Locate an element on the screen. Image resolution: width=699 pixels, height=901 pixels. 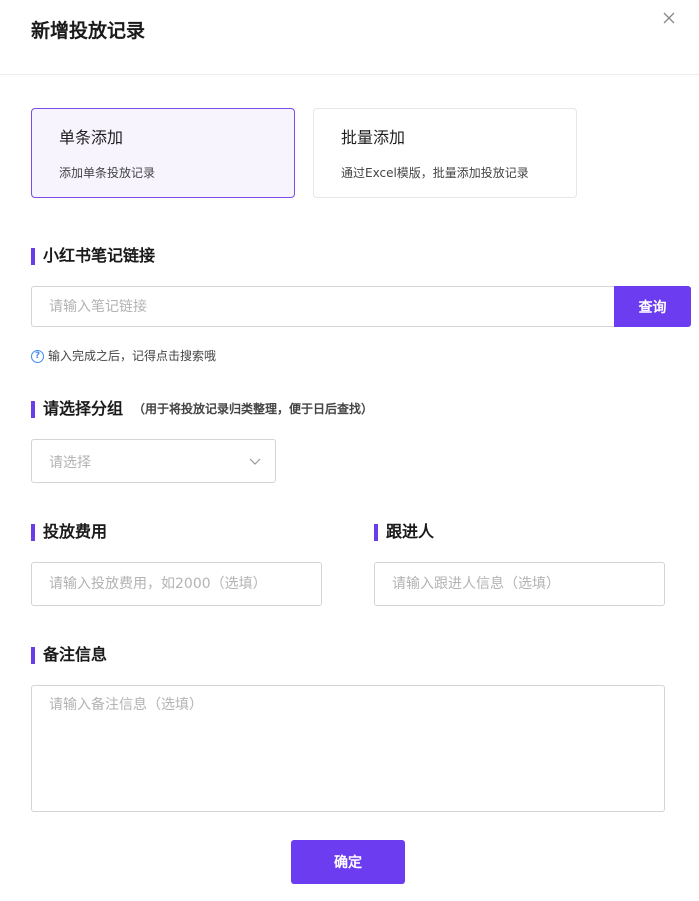
question-circle-icon: ? is located at coordinates (37, 356).